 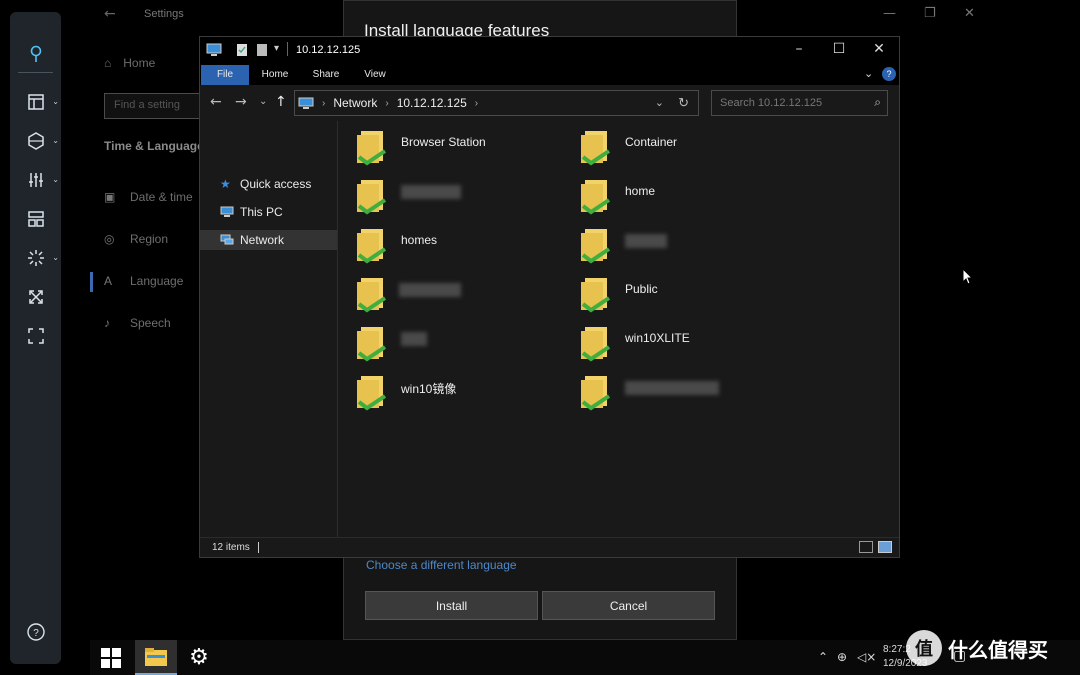 I want to click on restore-icon: ❐, so click(x=930, y=13).